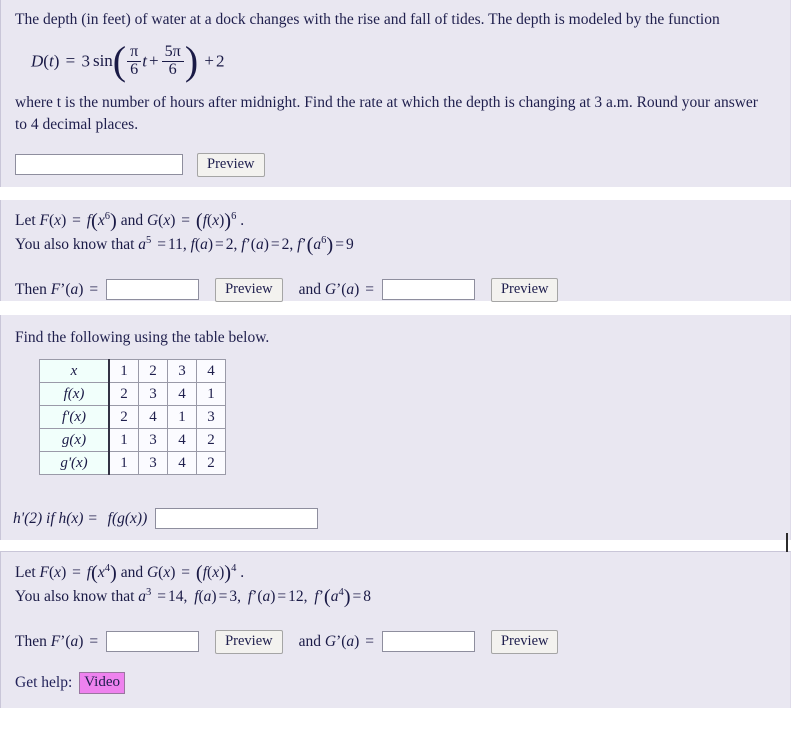 This screenshot has height=738, width=791. What do you see at coordinates (309, 641) in the screenshot?
I see `composite4-and-label-2: and` at bounding box center [309, 641].